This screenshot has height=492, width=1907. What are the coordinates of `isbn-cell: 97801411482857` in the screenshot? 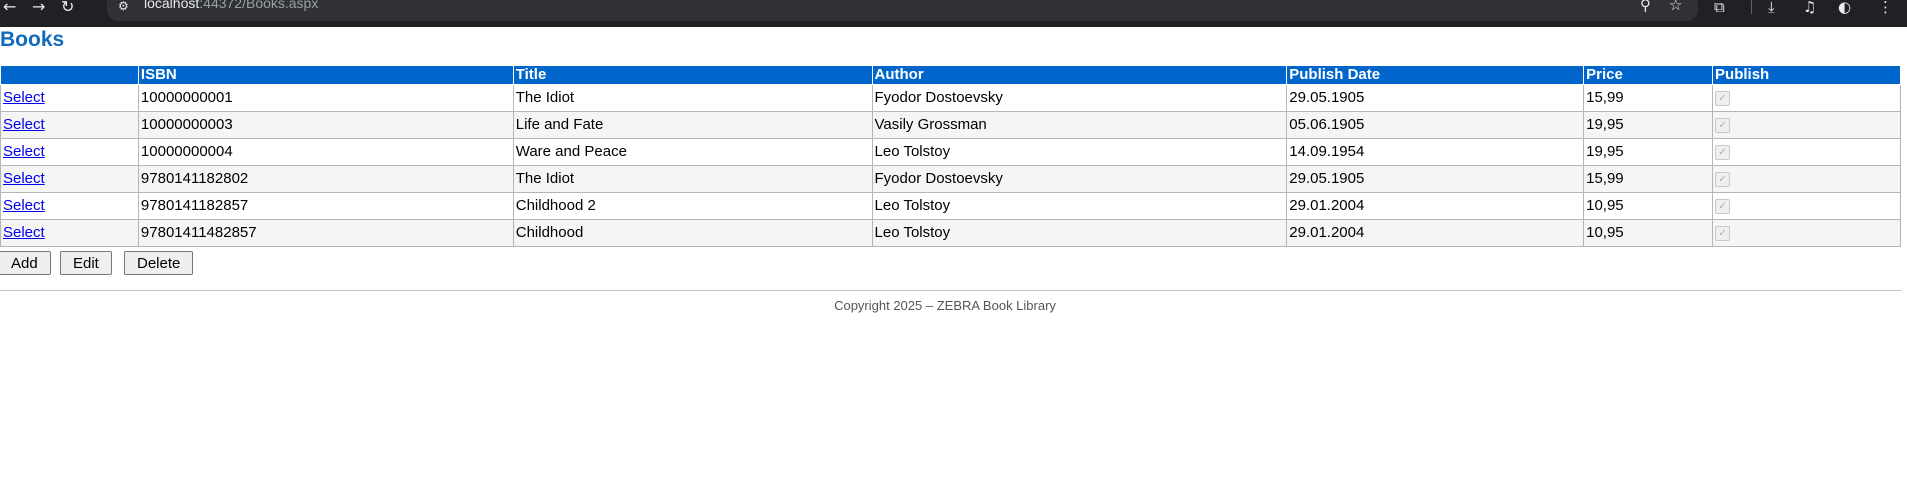 It's located at (325, 233).